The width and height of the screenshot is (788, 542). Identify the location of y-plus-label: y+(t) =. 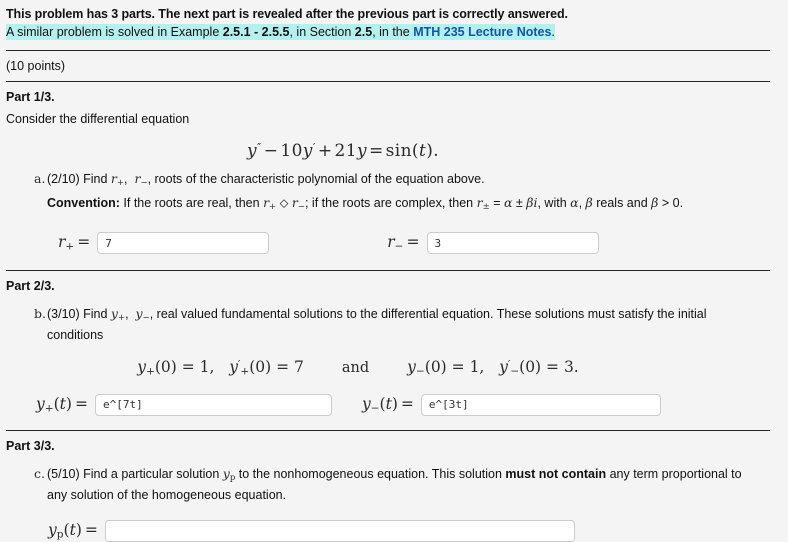
(62, 405).